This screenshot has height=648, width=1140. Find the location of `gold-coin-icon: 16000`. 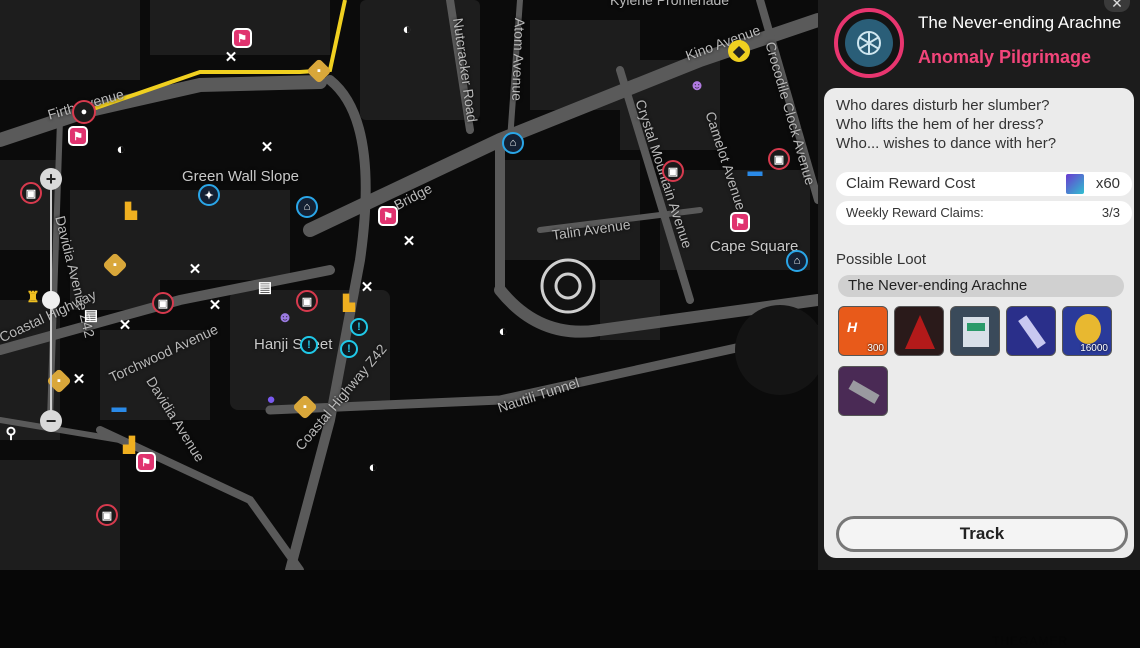

gold-coin-icon: 16000 is located at coordinates (1087, 331).